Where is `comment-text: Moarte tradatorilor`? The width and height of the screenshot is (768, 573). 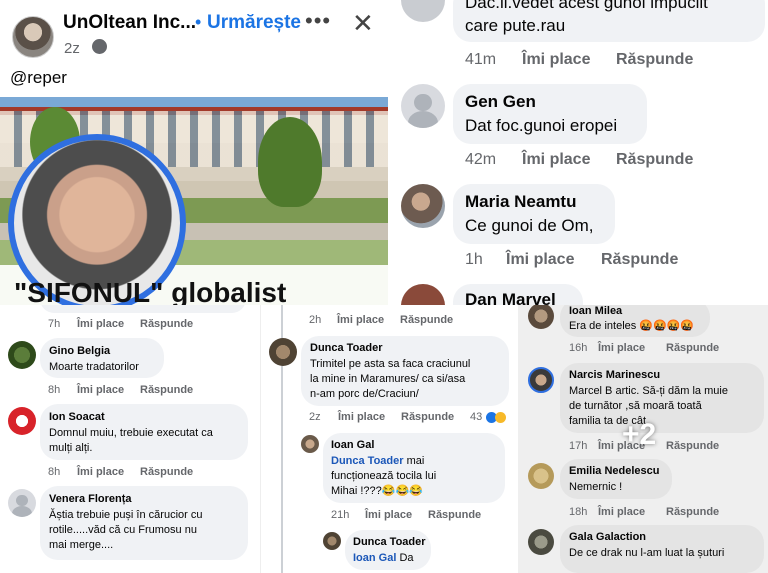
comment-text: Moarte tradatorilor is located at coordinates (94, 367).